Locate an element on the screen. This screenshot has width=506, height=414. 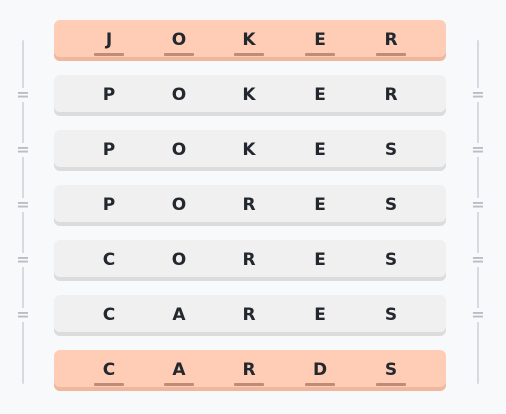
target-word-row: CARDS is located at coordinates (250, 370).